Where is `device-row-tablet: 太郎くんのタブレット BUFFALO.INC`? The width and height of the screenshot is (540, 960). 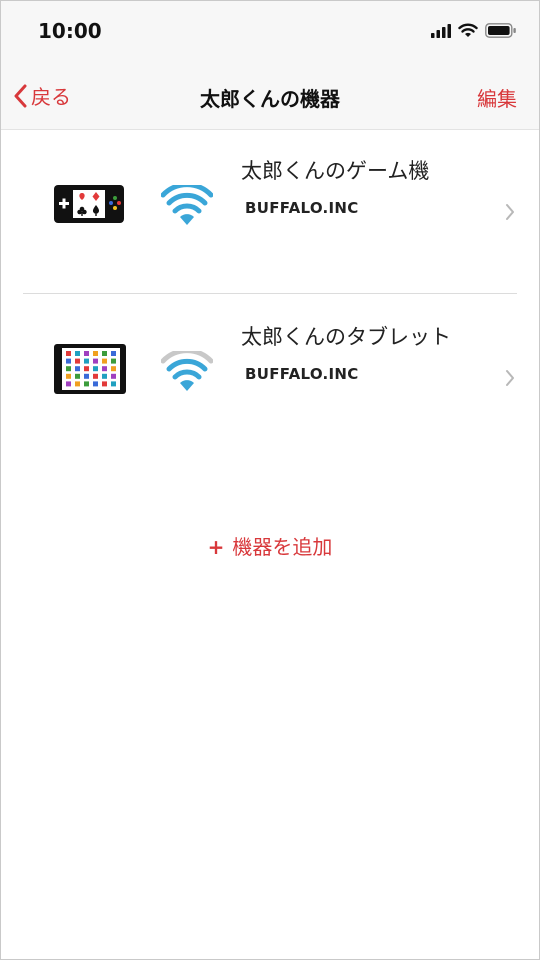 device-row-tablet: 太郎くんのタブレット BUFFALO.INC is located at coordinates (281, 382).